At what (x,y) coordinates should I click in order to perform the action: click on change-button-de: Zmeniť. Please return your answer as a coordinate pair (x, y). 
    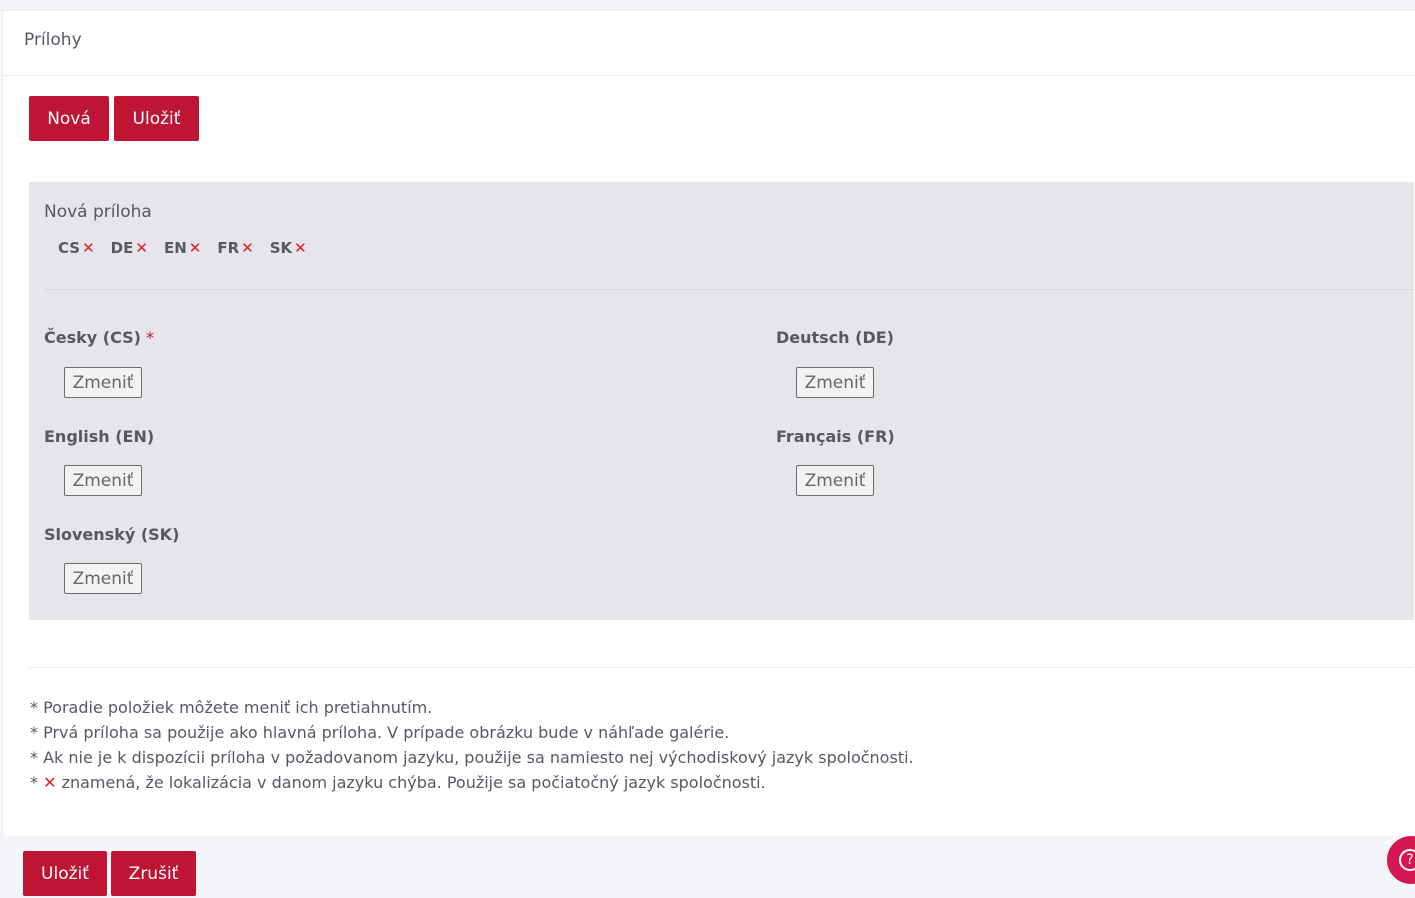
    Looking at the image, I should click on (835, 382).